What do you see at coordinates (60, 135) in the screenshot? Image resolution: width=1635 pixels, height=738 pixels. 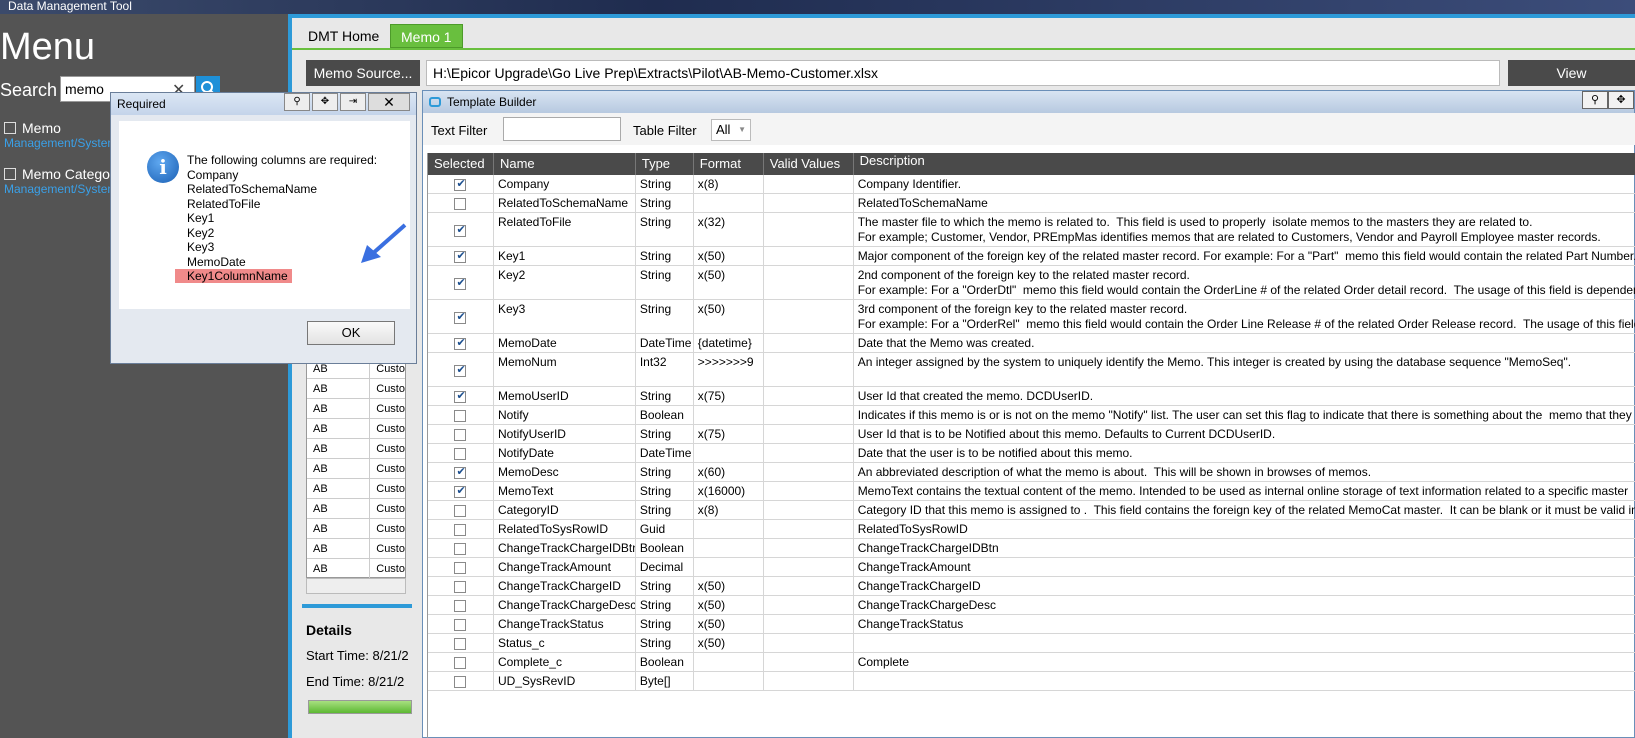 I see `sidebar-item-memo: Memo Management/System` at bounding box center [60, 135].